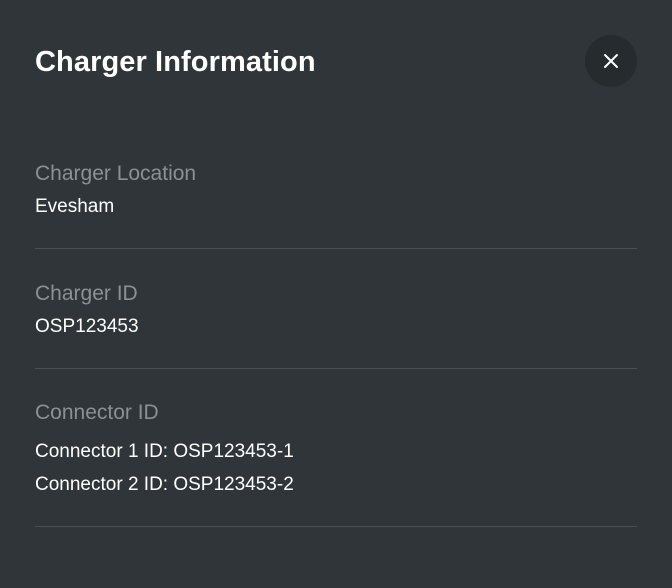 The width and height of the screenshot is (672, 588). I want to click on charger-location-section: Charger Location Evesham, so click(336, 203).